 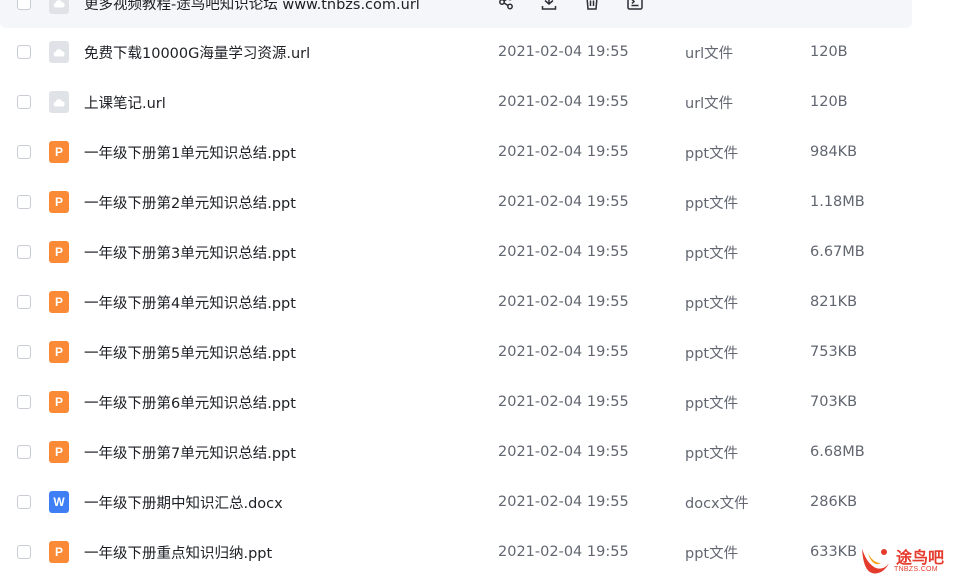 I want to click on file-name: 一年级下册第6单元知识总结.ppt, so click(x=190, y=402).